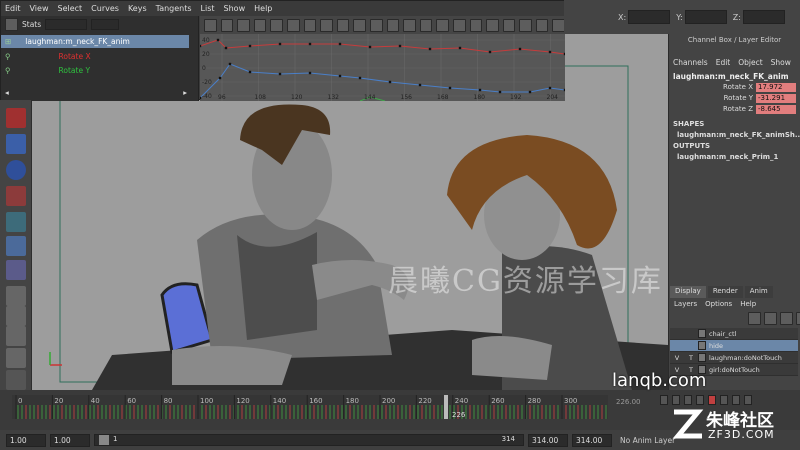 The width and height of the screenshot is (800, 450). Describe the element at coordinates (548, 440) in the screenshot. I see `playback-end-field: 314.00` at that location.